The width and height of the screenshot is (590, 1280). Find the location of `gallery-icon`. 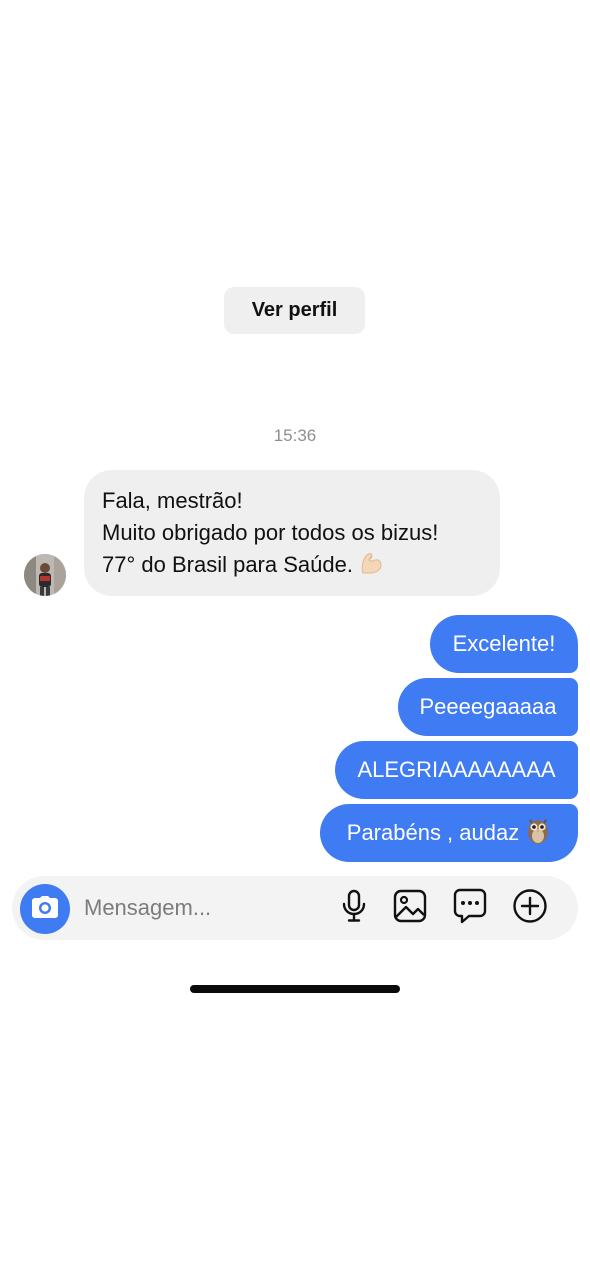

gallery-icon is located at coordinates (410, 908).